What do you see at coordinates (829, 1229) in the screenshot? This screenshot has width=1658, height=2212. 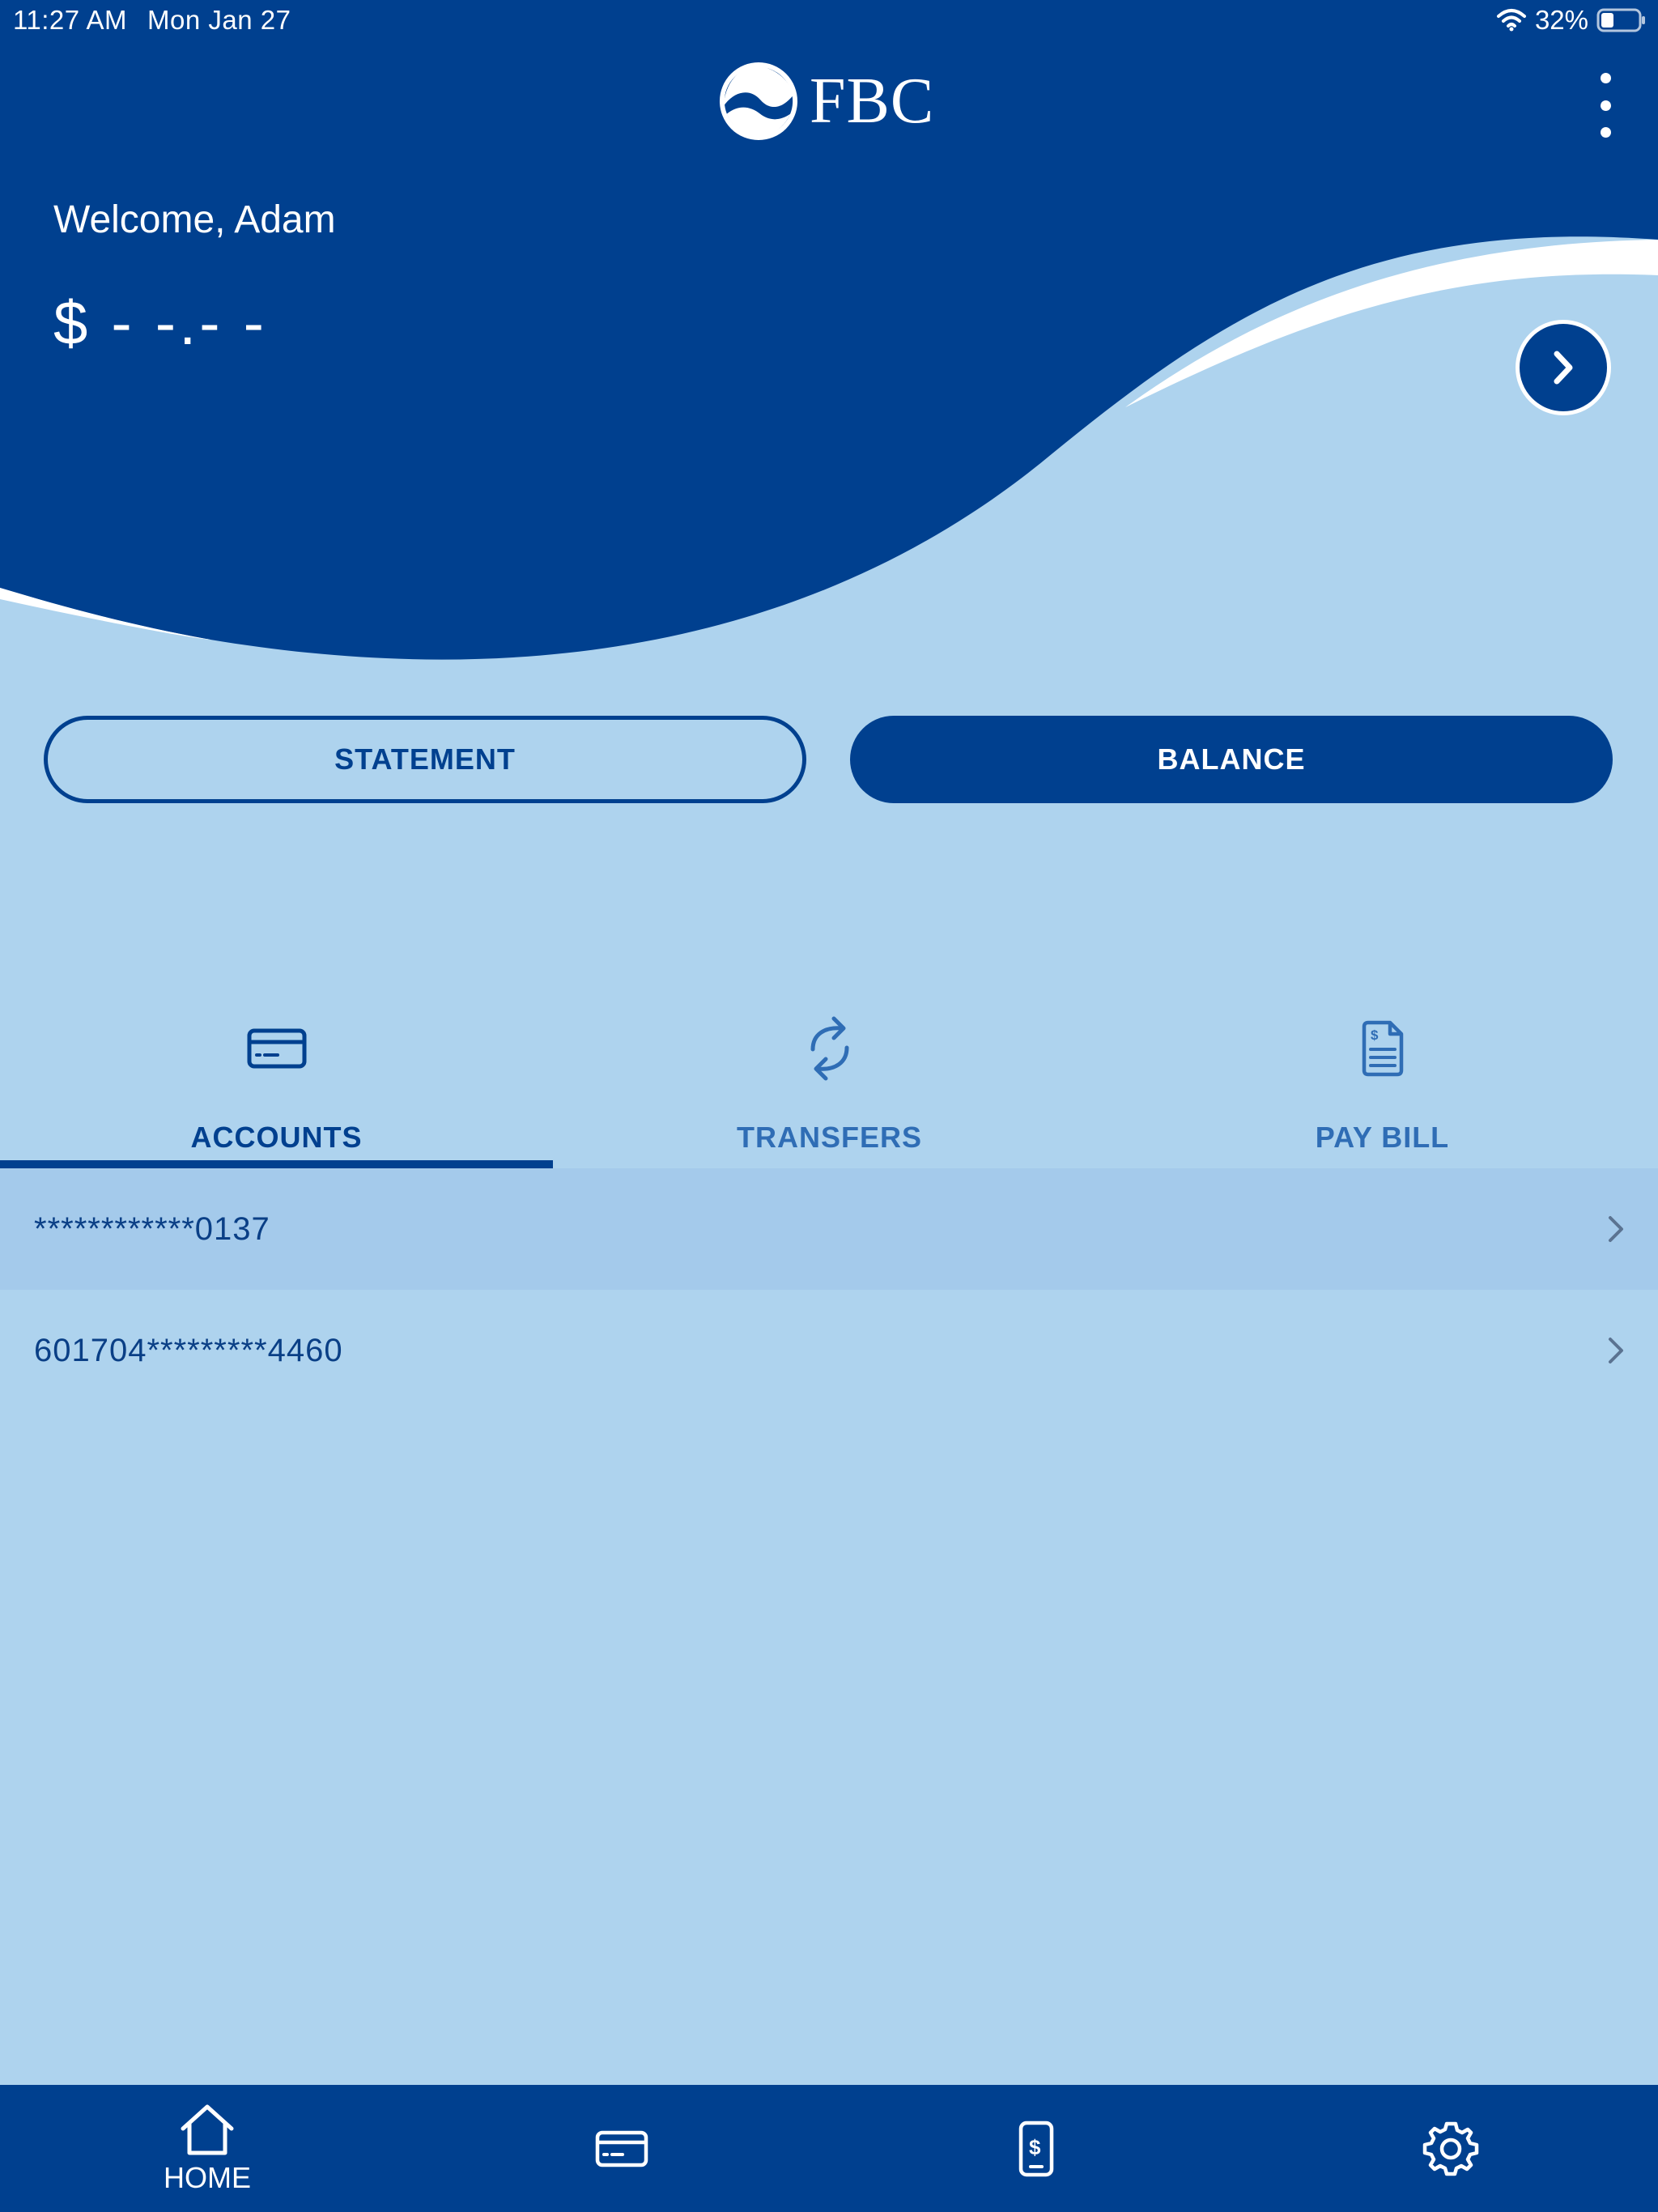 I see `account-row: ************0137` at bounding box center [829, 1229].